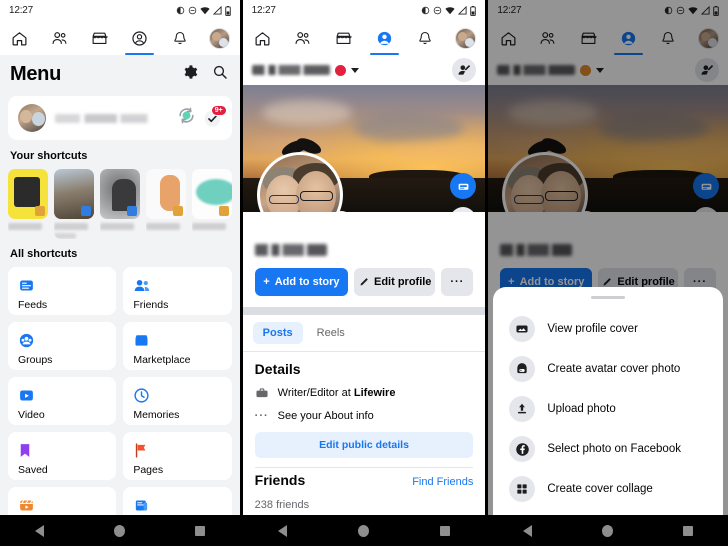 Image resolution: width=728 pixels, height=546 pixels. Describe the element at coordinates (62, 340) in the screenshot. I see `groups-icon` at that location.